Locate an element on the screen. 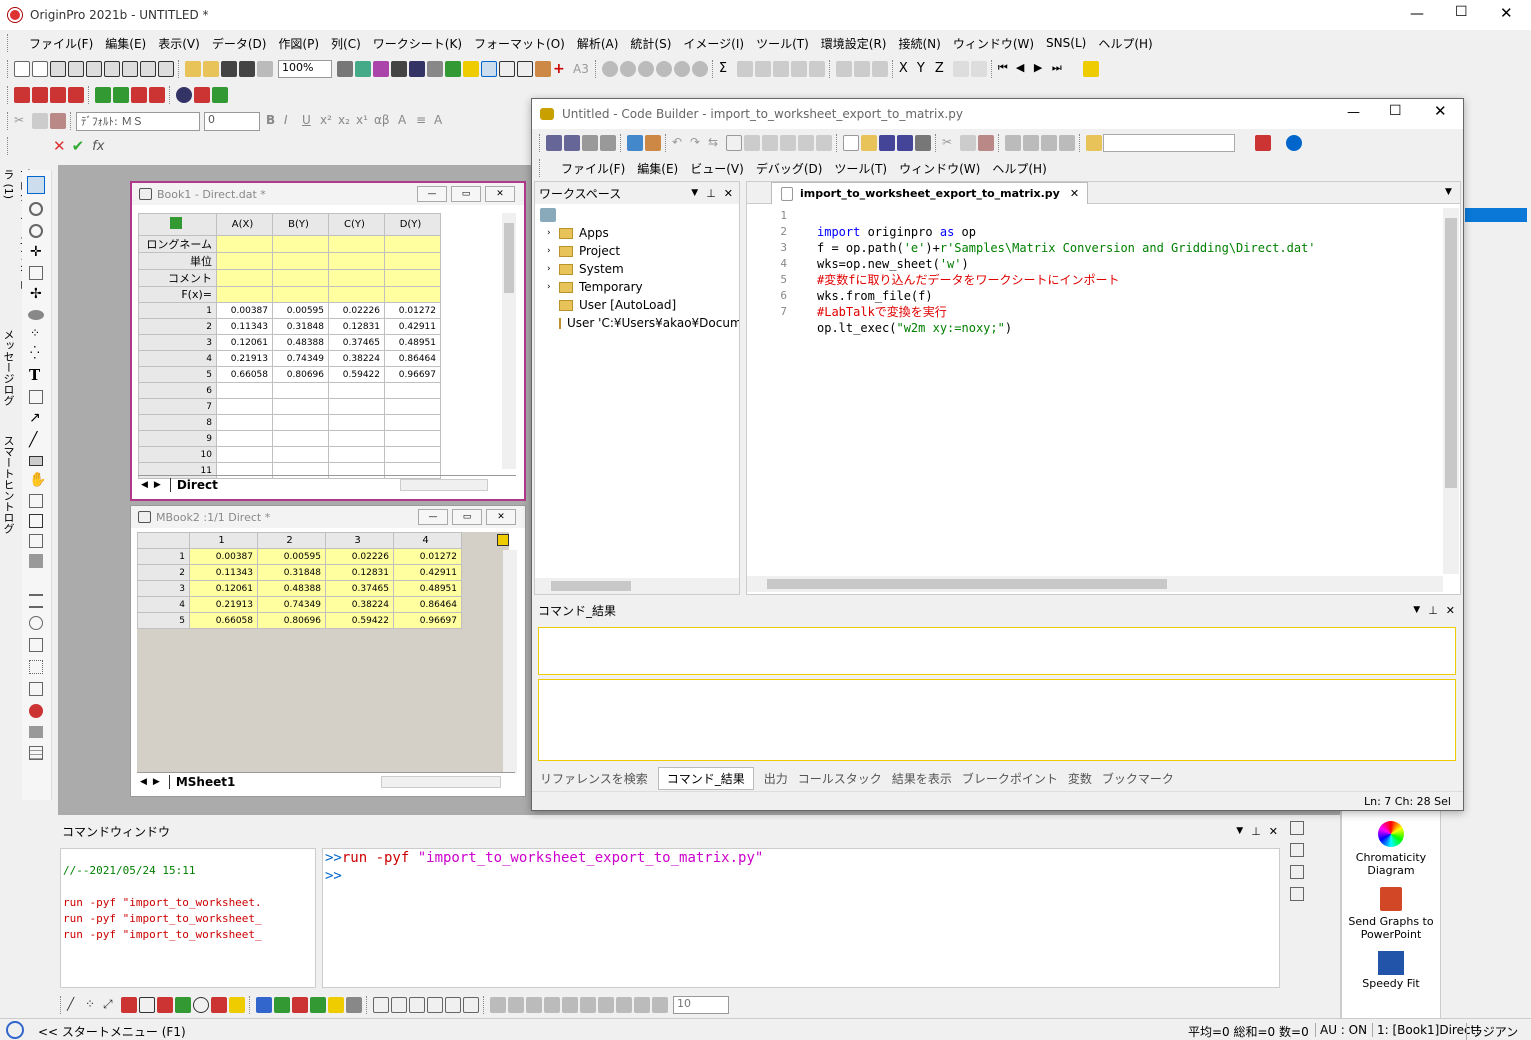  matrix-cell: 0.42911 is located at coordinates (427, 572).